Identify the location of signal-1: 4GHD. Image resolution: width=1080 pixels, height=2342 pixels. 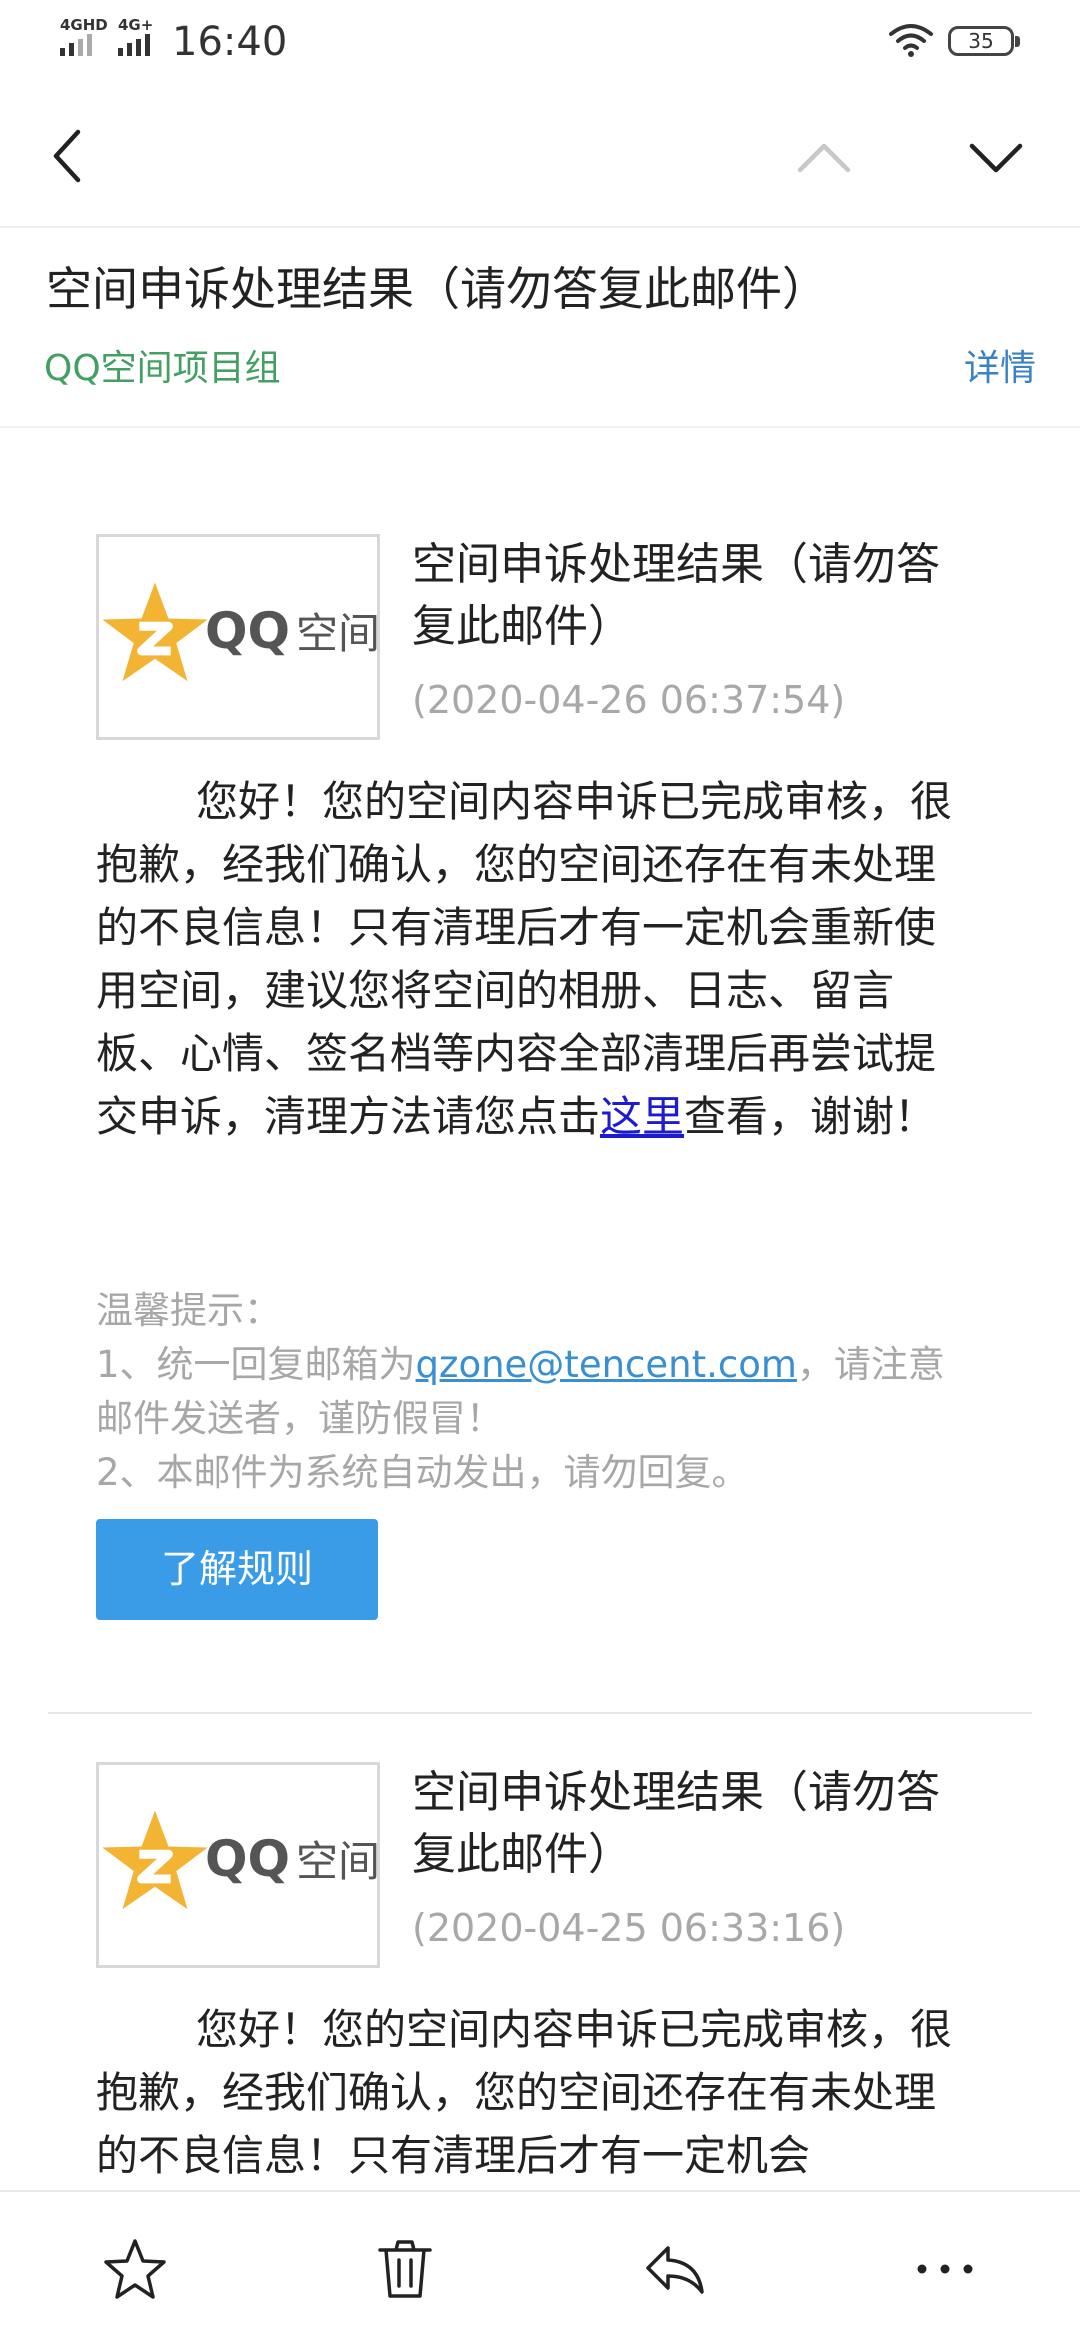
(84, 36).